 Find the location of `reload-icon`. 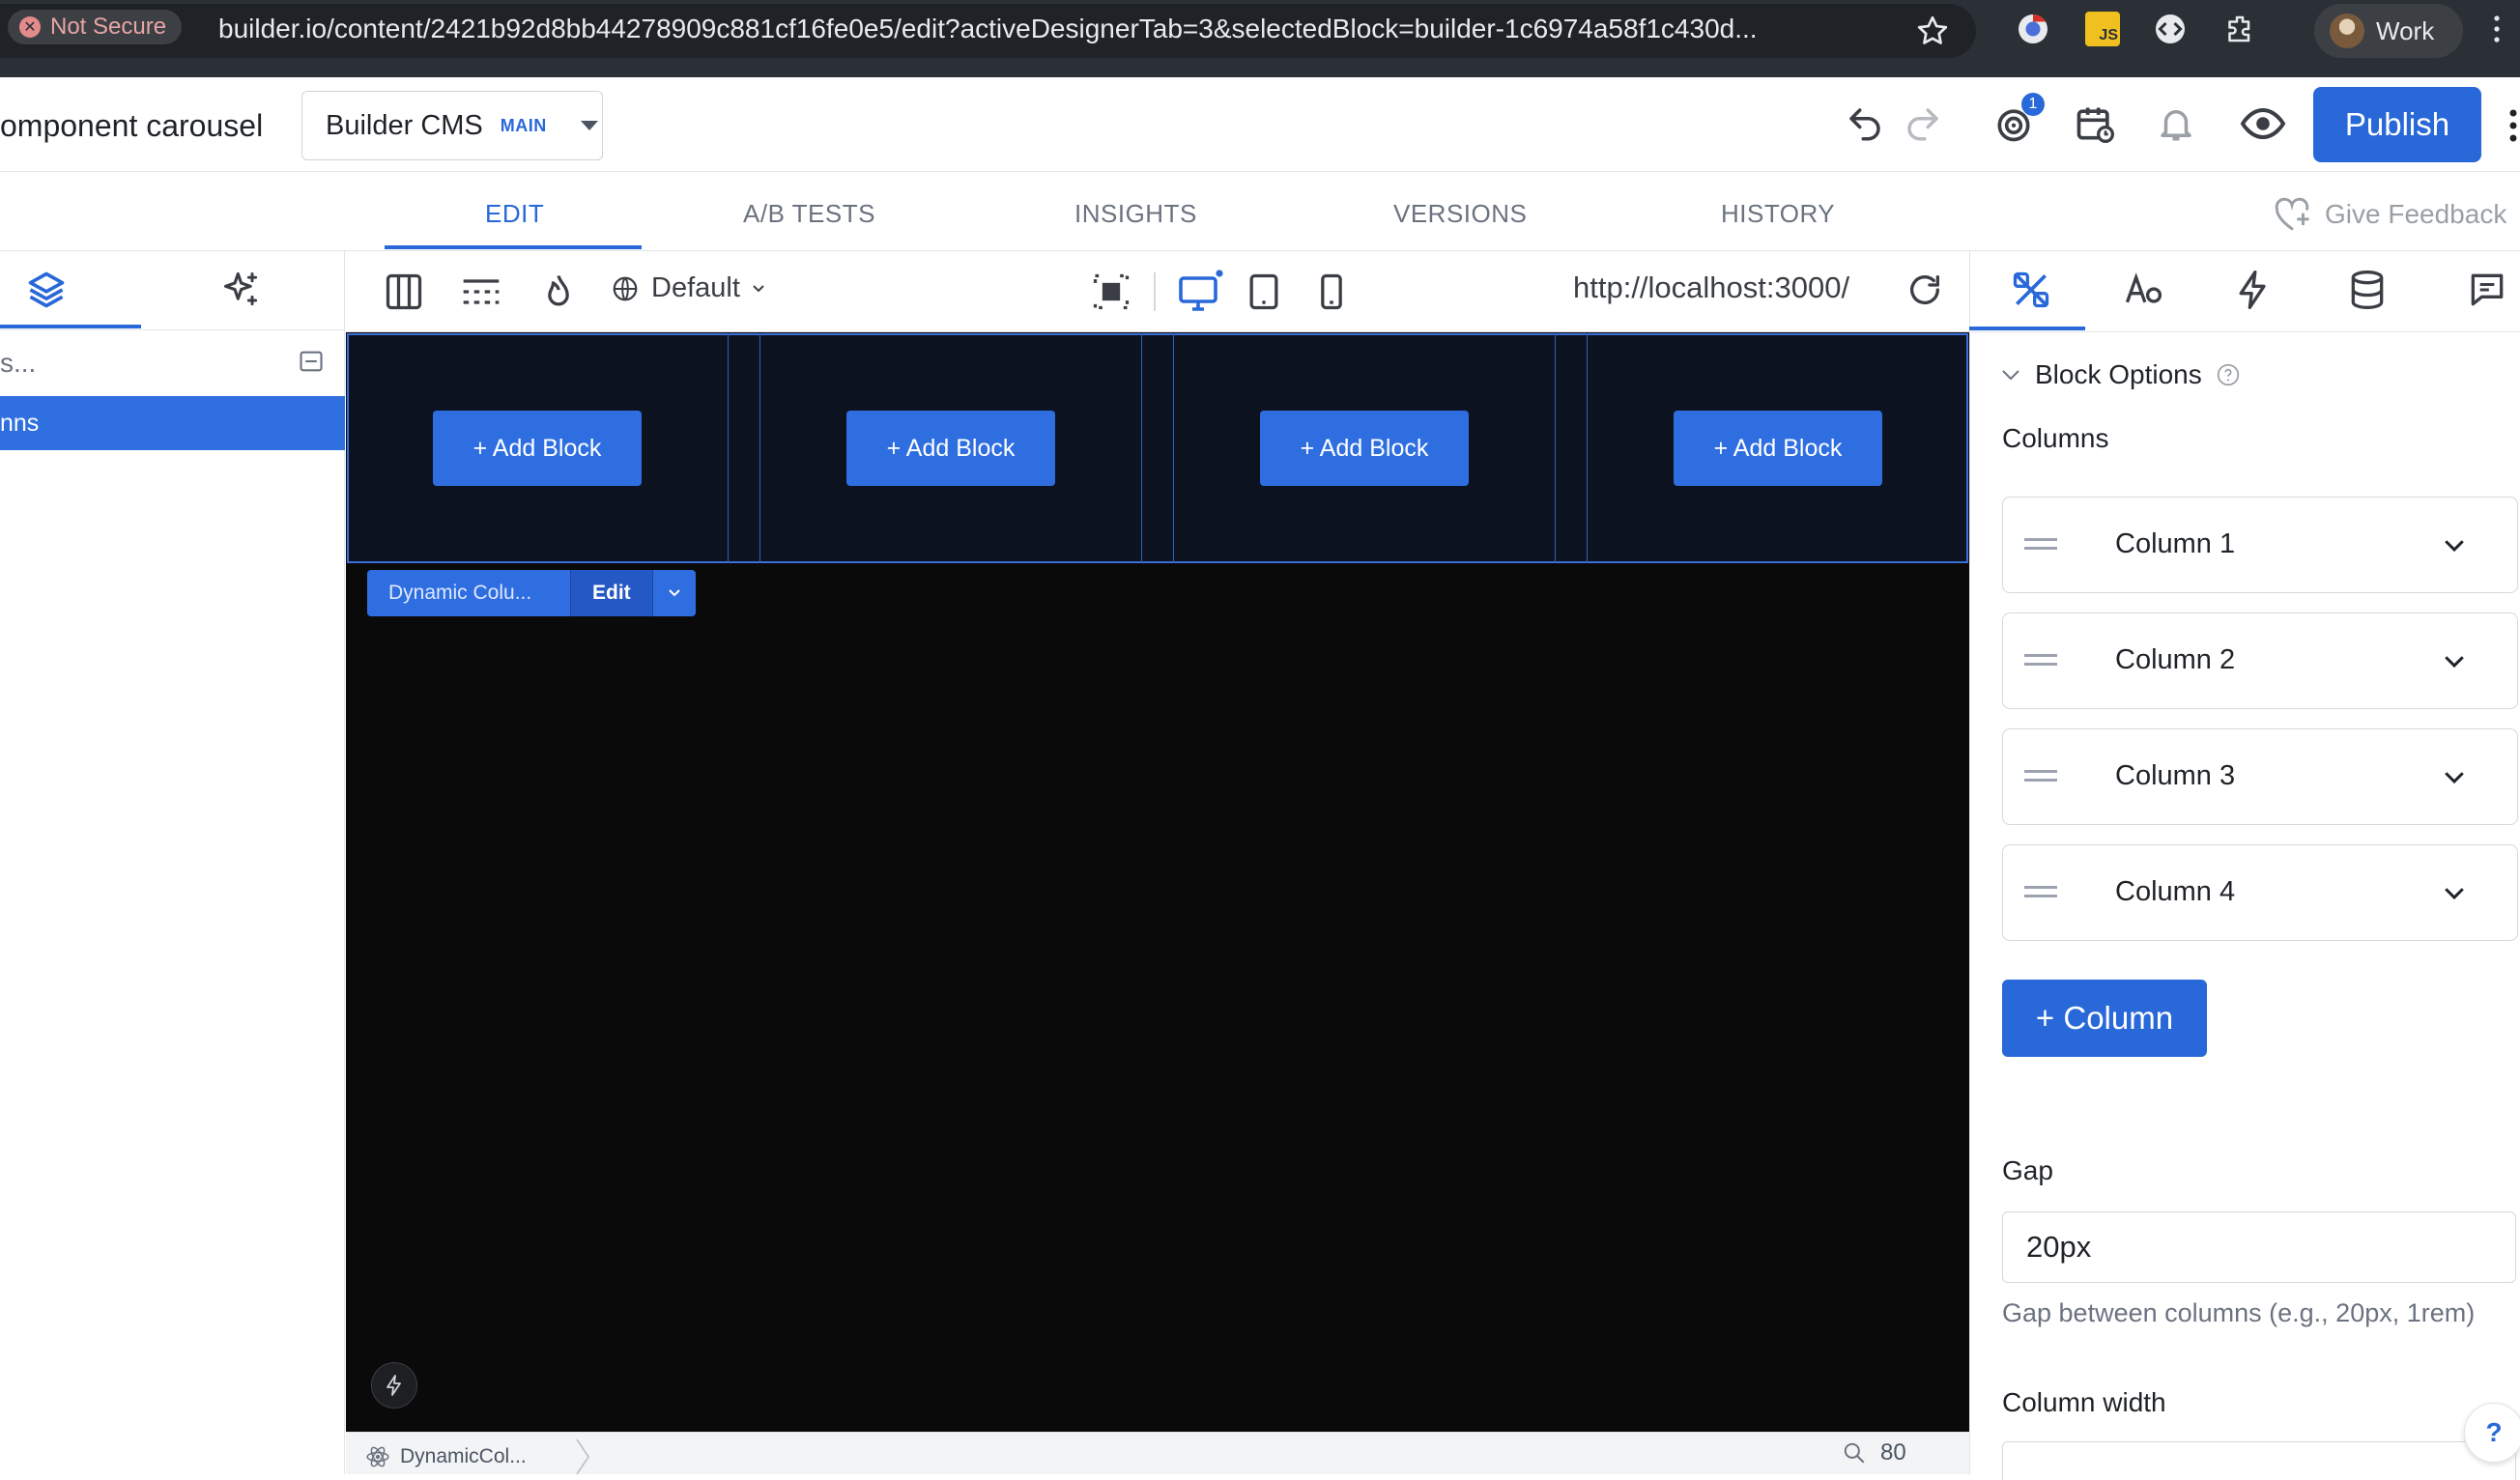

reload-icon is located at coordinates (1925, 289).